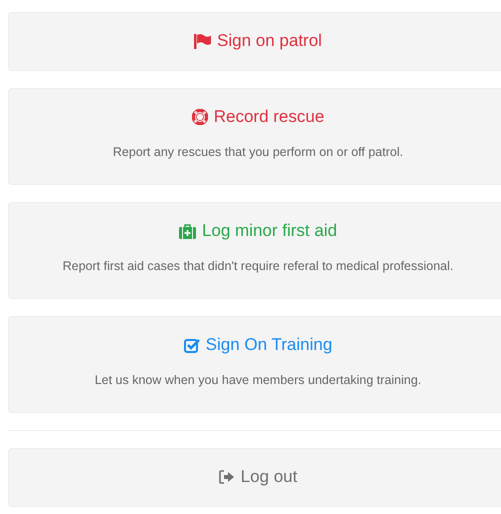 This screenshot has width=501, height=514. Describe the element at coordinates (226, 477) in the screenshot. I see `sign-out-icon` at that location.